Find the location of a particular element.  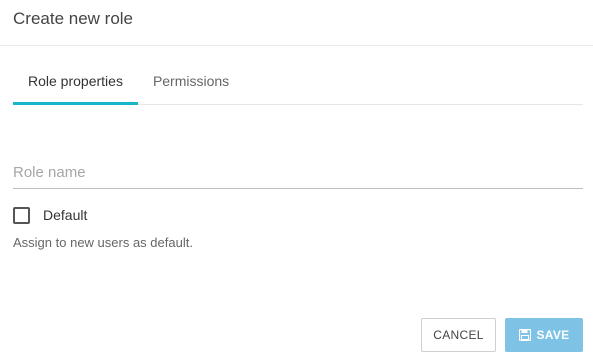

dialog-title: Create new role is located at coordinates (73, 18).